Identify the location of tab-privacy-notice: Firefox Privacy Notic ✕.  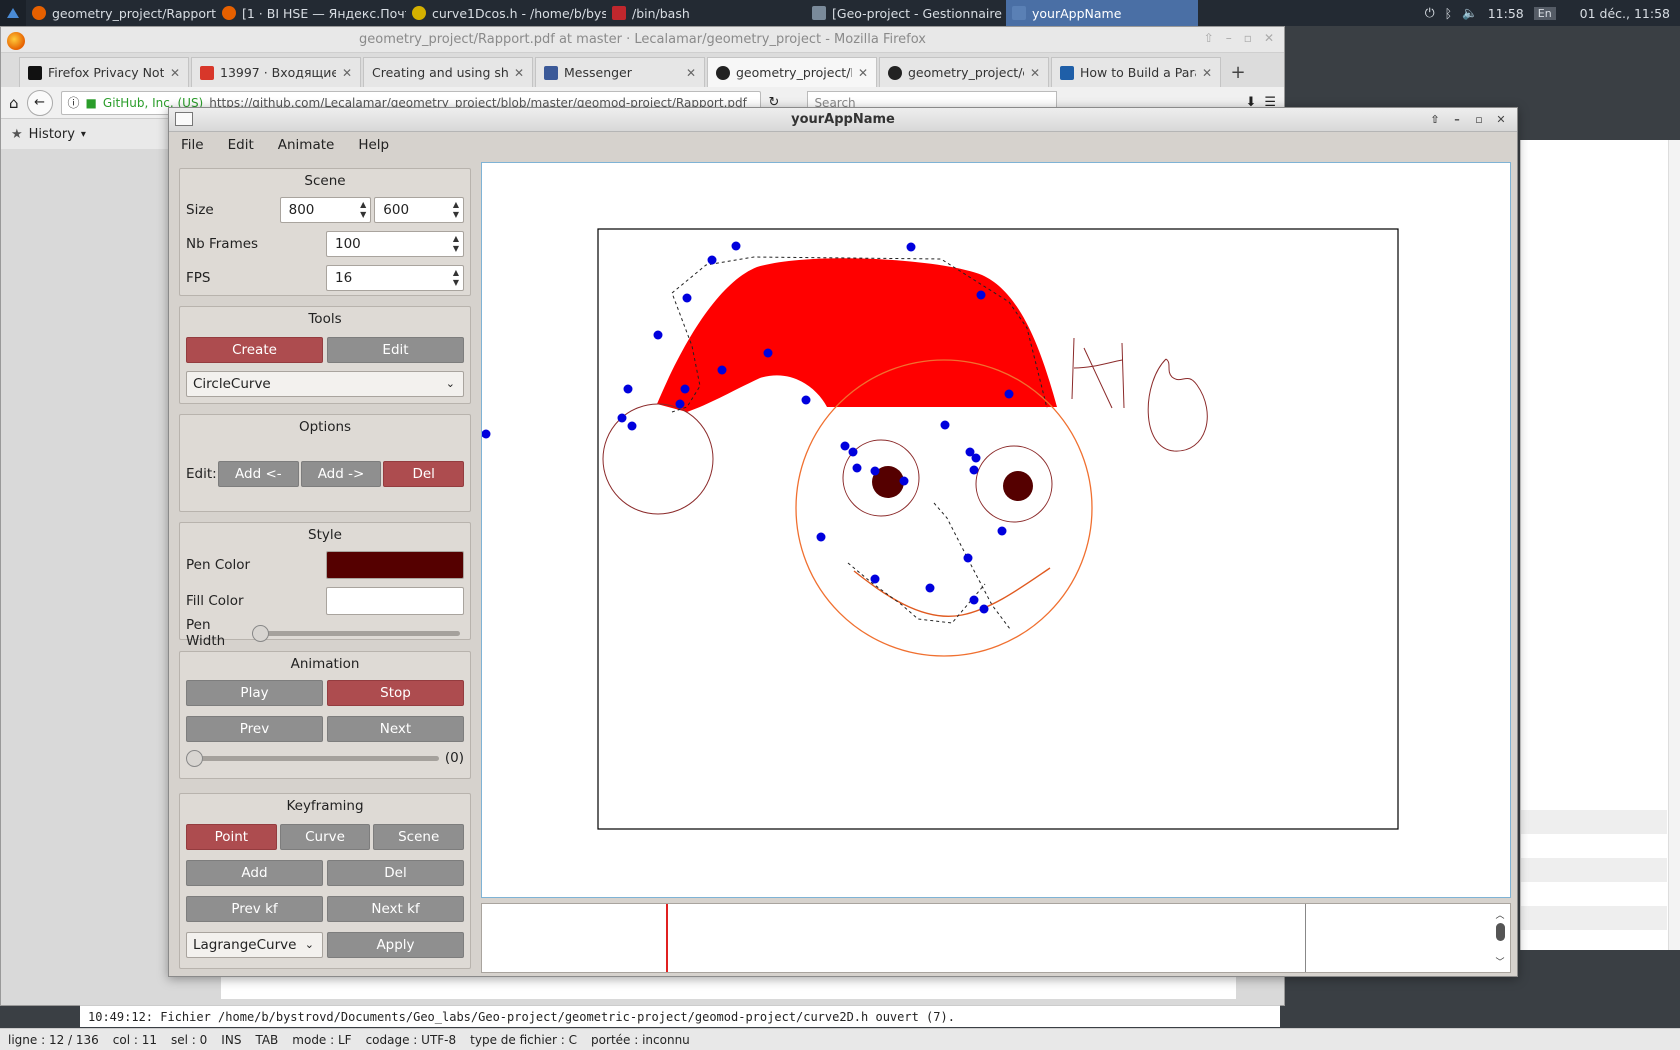
(104, 72).